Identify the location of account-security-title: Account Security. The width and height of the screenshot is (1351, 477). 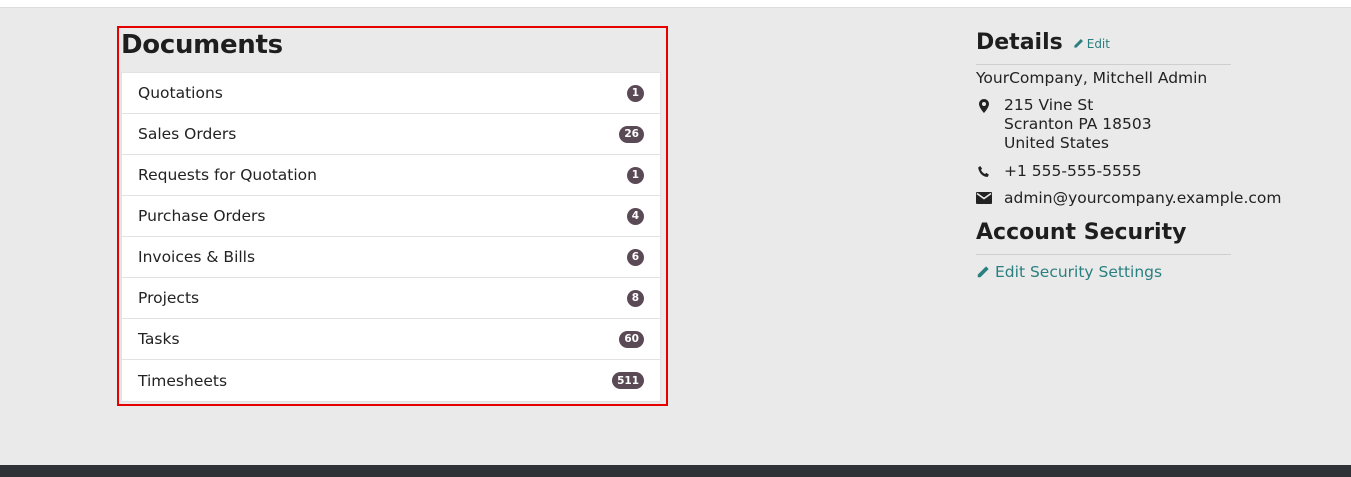
(1081, 232).